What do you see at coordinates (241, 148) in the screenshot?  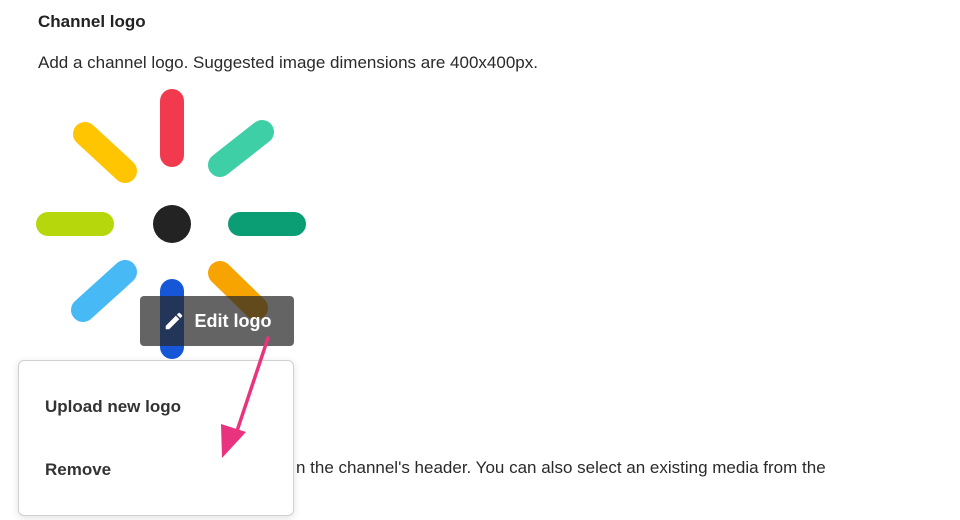 I see `logo-ray-top-right` at bounding box center [241, 148].